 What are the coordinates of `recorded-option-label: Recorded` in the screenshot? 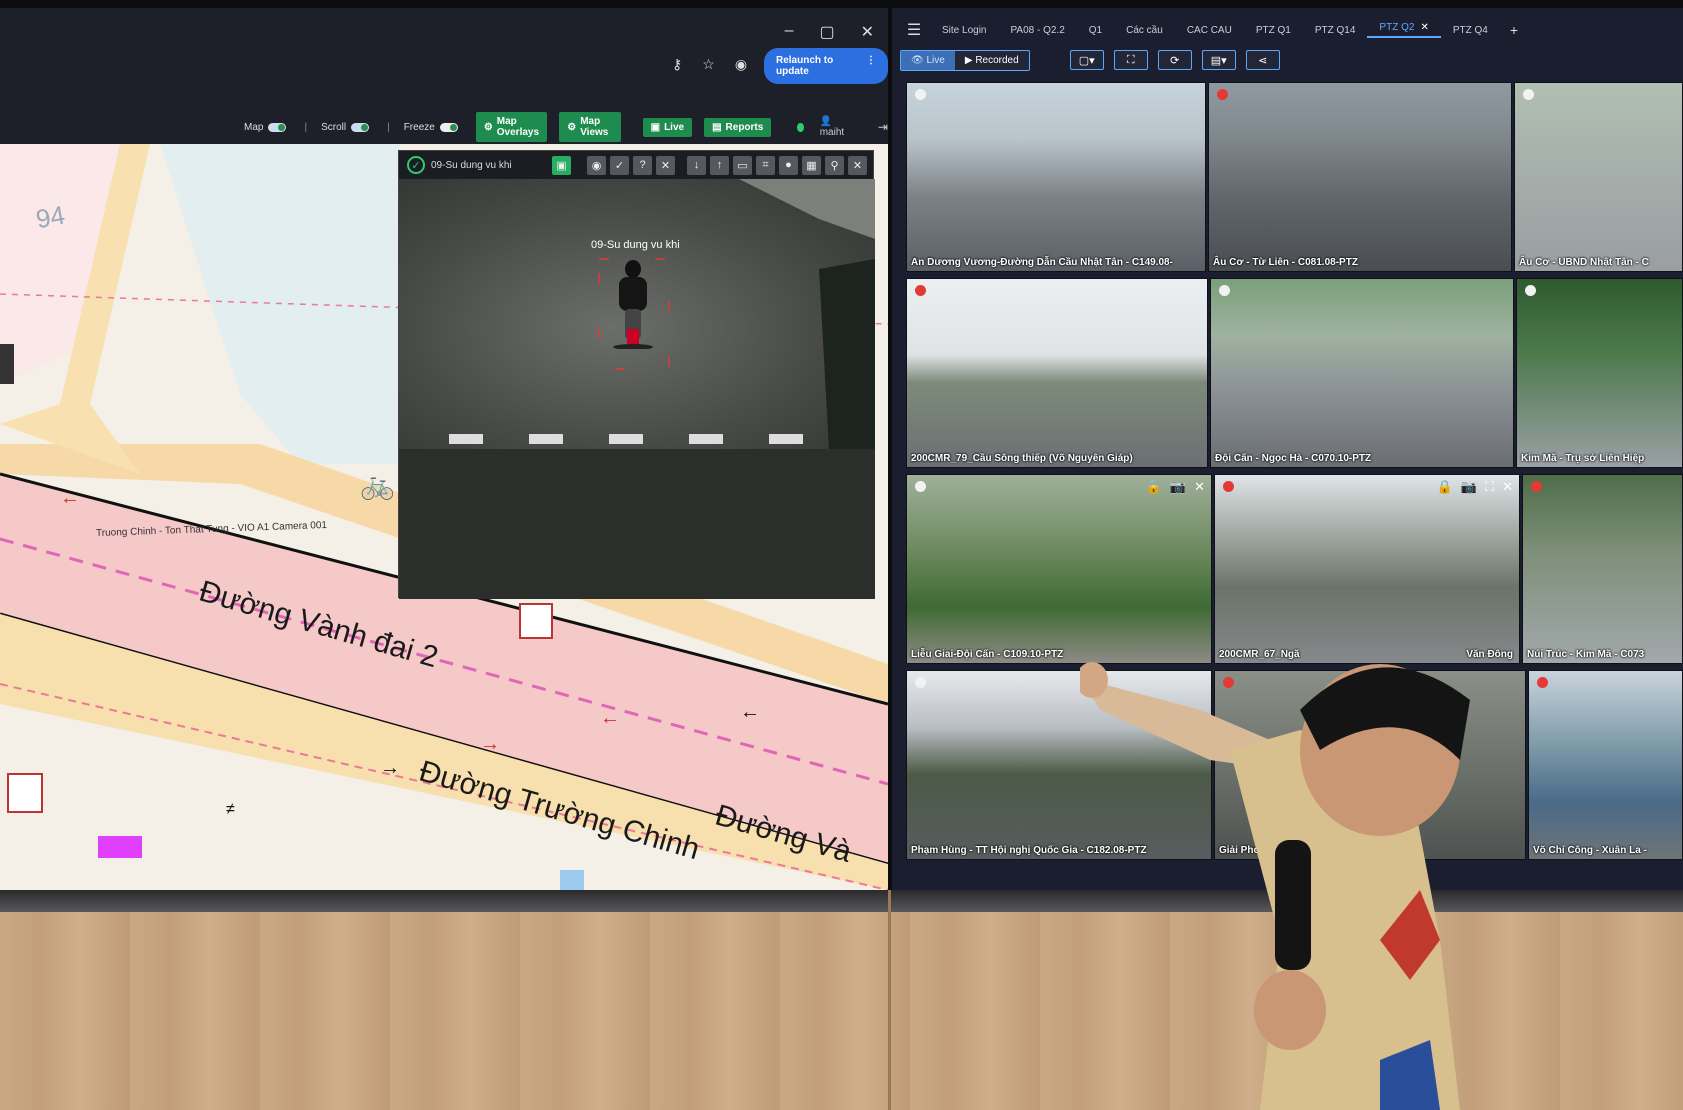 It's located at (997, 60).